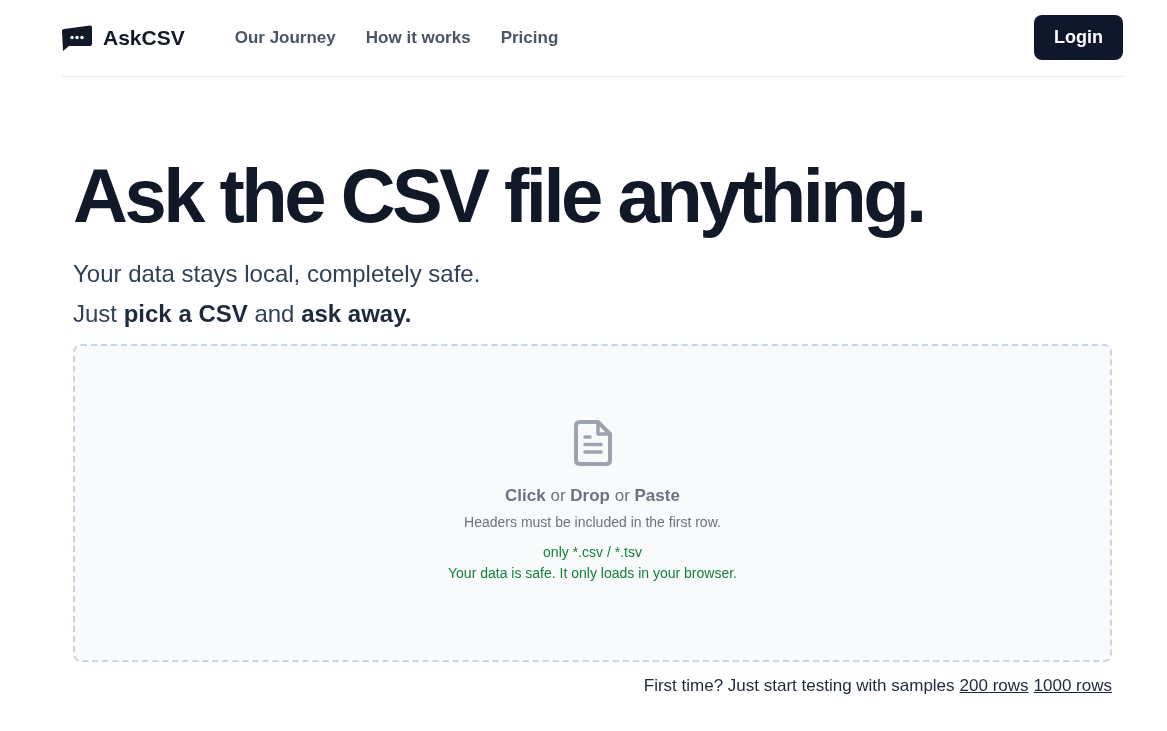 The width and height of the screenshot is (1167, 731). Describe the element at coordinates (592, 443) in the screenshot. I see `document-icon` at that location.